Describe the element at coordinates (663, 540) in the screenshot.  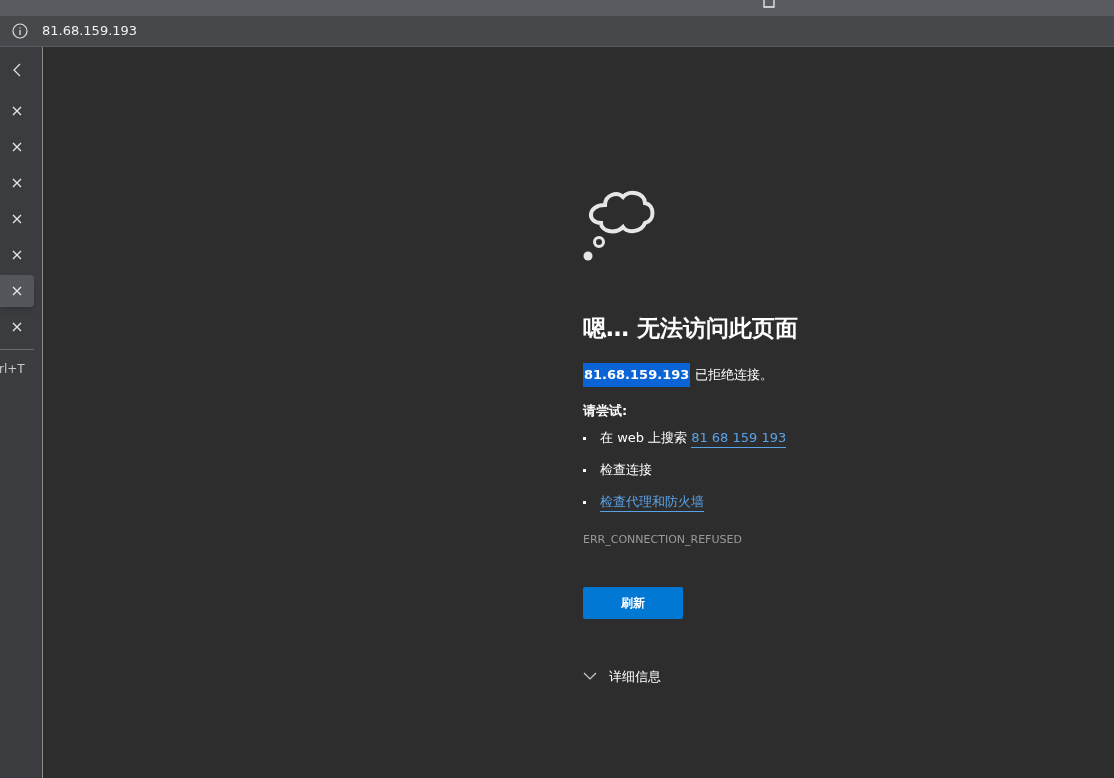
I see `error-code: ERR_CONNECTION_REFUSED` at that location.